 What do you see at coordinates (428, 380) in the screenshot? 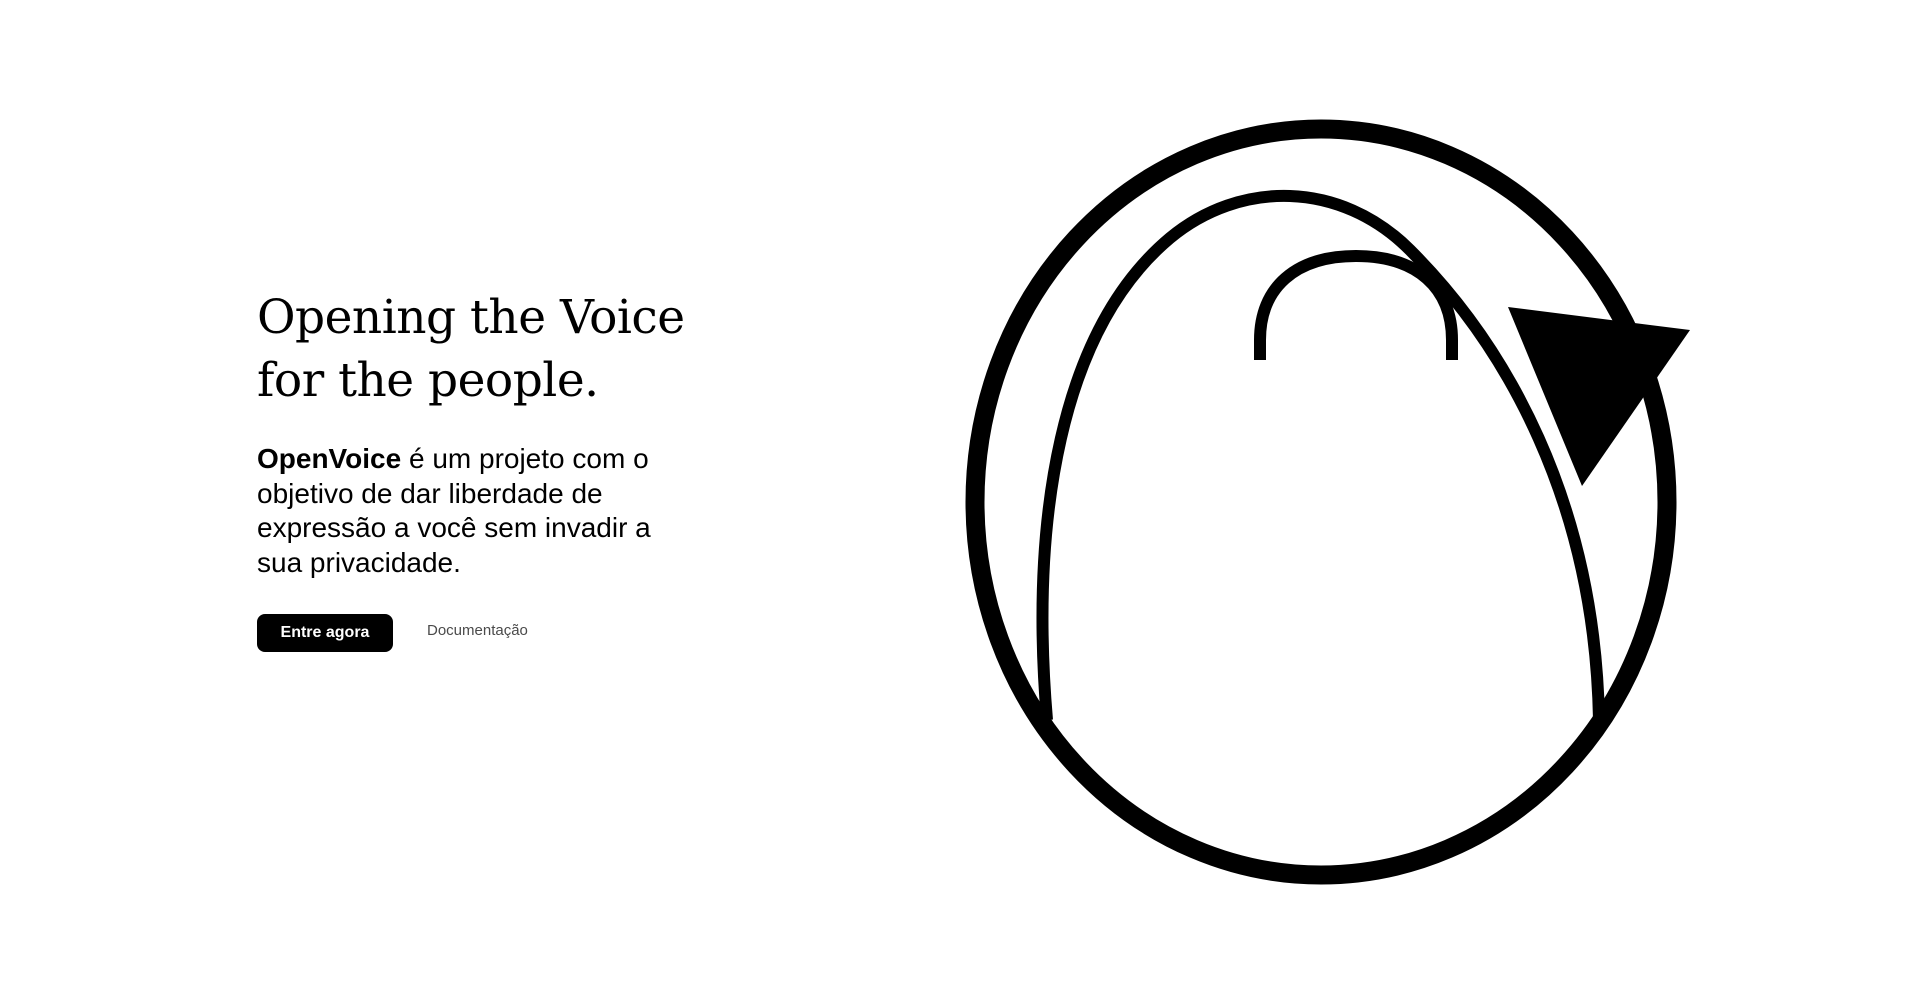
I see `headline-line-2: for the people.` at bounding box center [428, 380].